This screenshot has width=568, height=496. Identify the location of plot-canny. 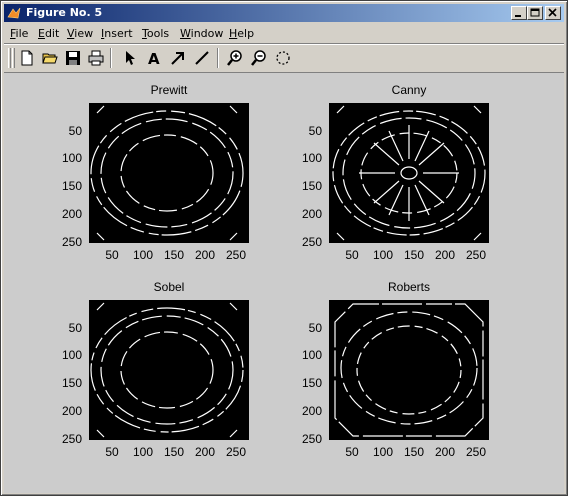
(409, 173).